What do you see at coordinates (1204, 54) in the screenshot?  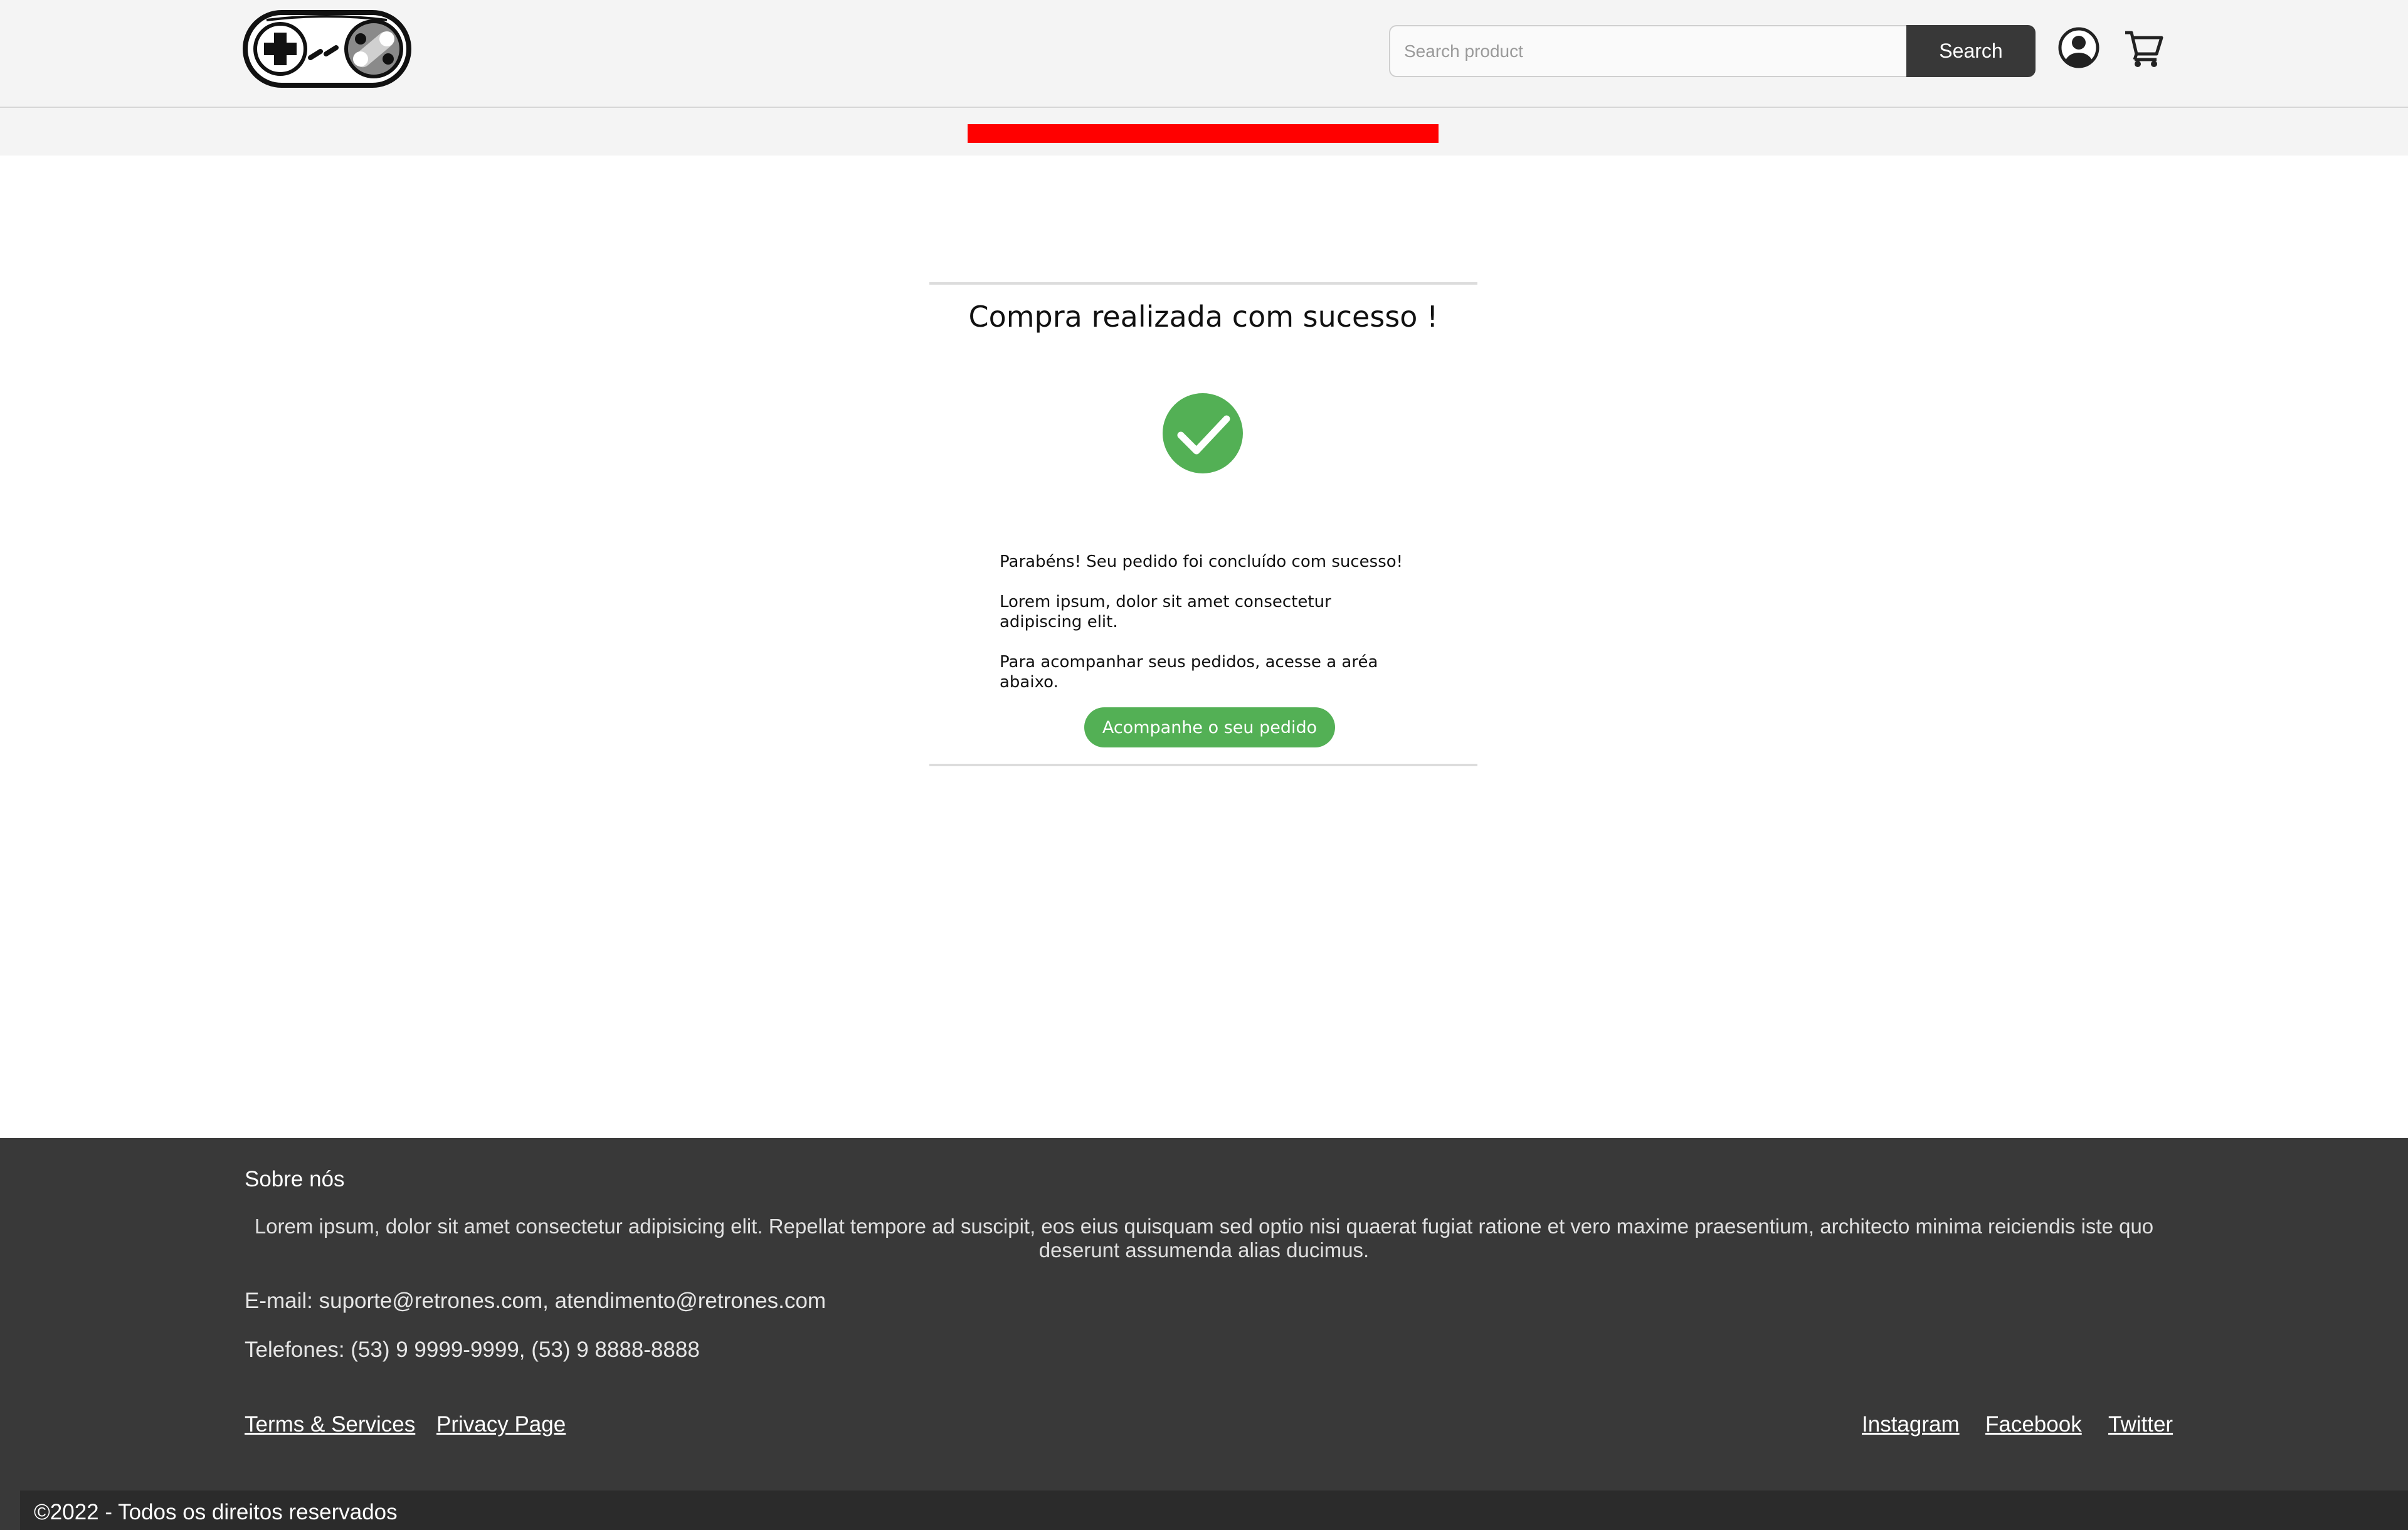 I see `site-header: Search` at bounding box center [1204, 54].